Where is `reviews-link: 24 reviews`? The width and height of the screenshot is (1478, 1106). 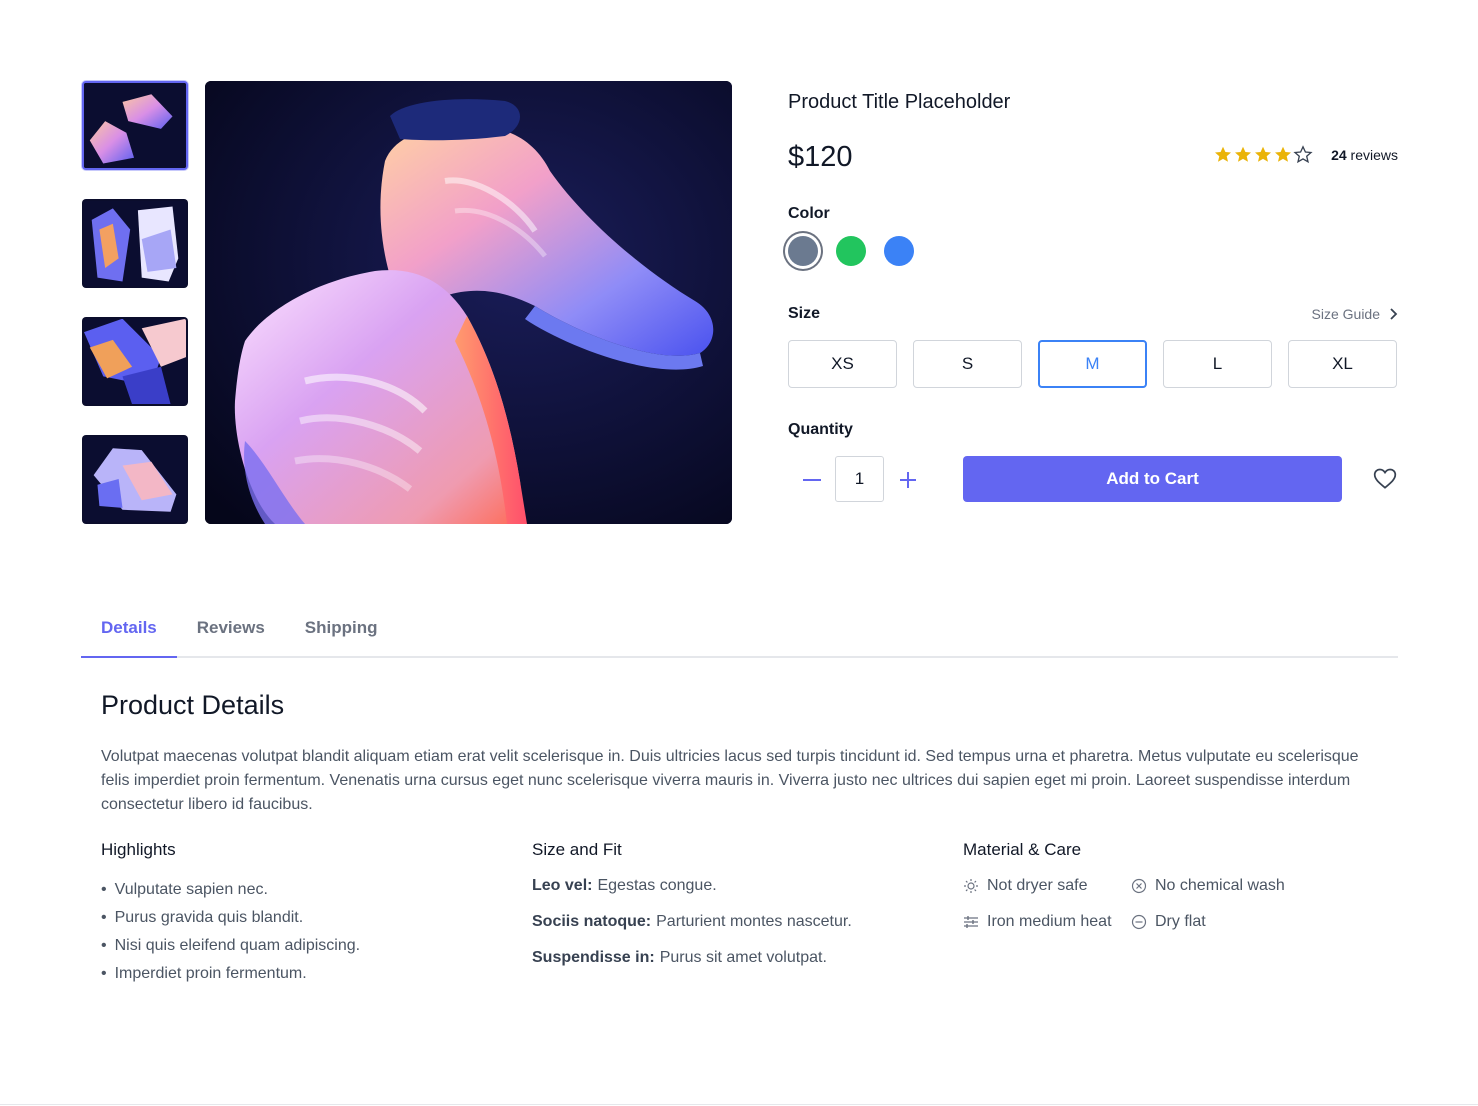
reviews-link: 24 reviews is located at coordinates (1364, 155).